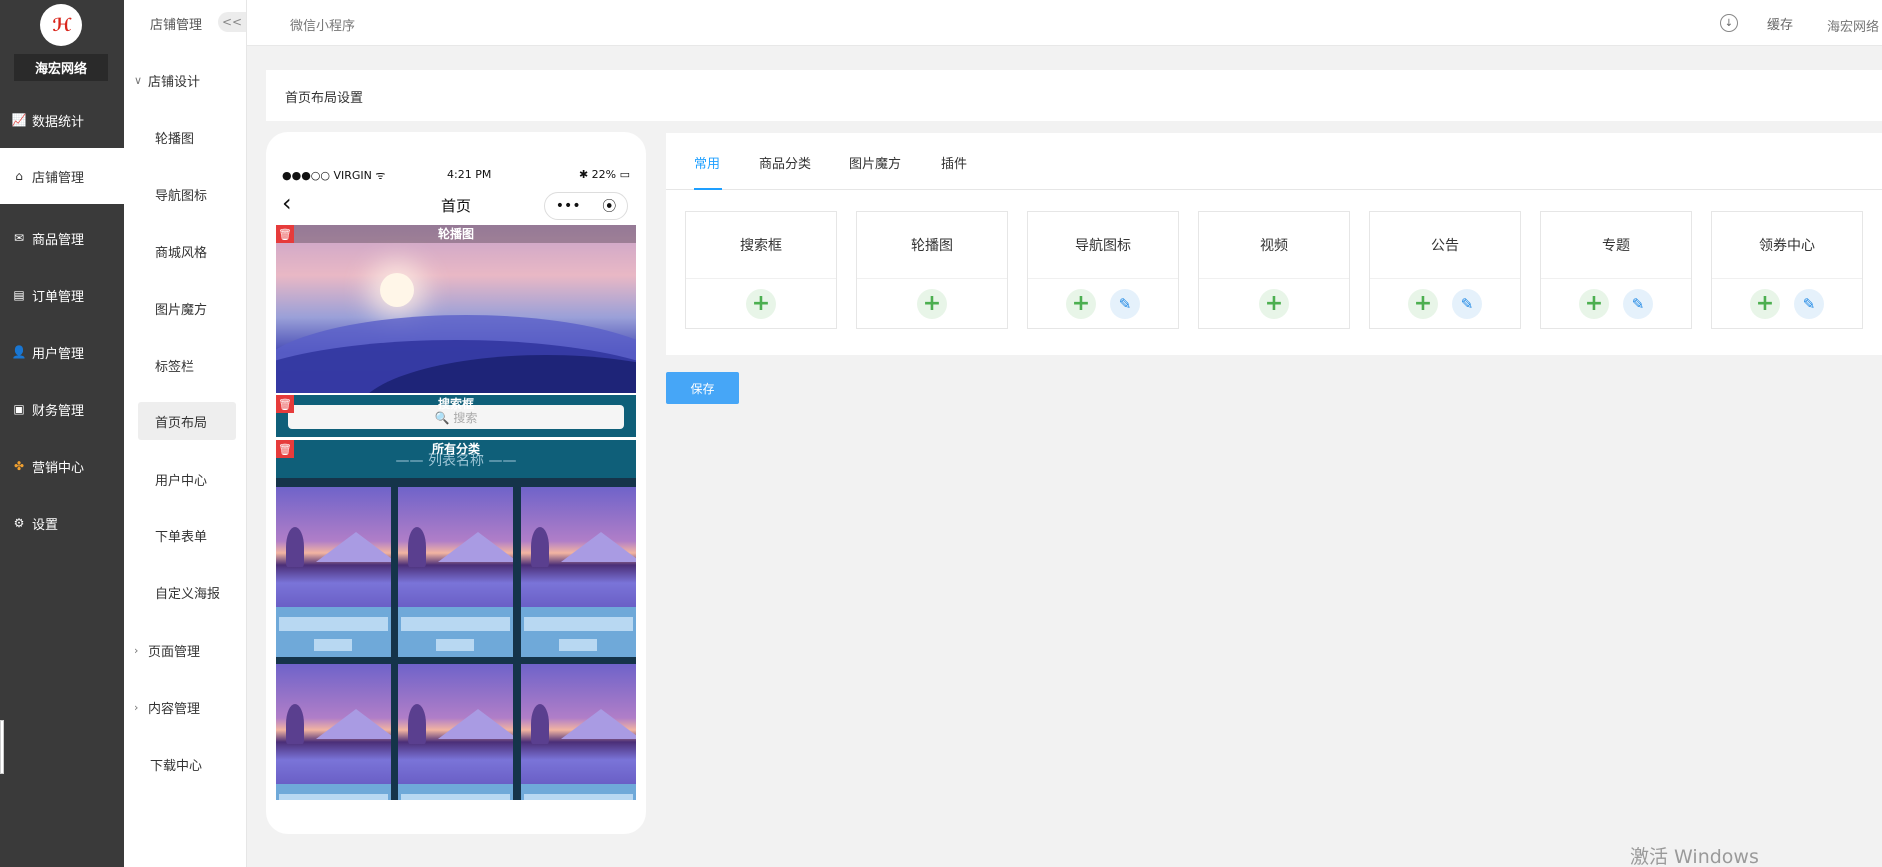 Image resolution: width=1882 pixels, height=867 pixels. I want to click on subnav-item-home-layout: 首页布局, so click(187, 421).